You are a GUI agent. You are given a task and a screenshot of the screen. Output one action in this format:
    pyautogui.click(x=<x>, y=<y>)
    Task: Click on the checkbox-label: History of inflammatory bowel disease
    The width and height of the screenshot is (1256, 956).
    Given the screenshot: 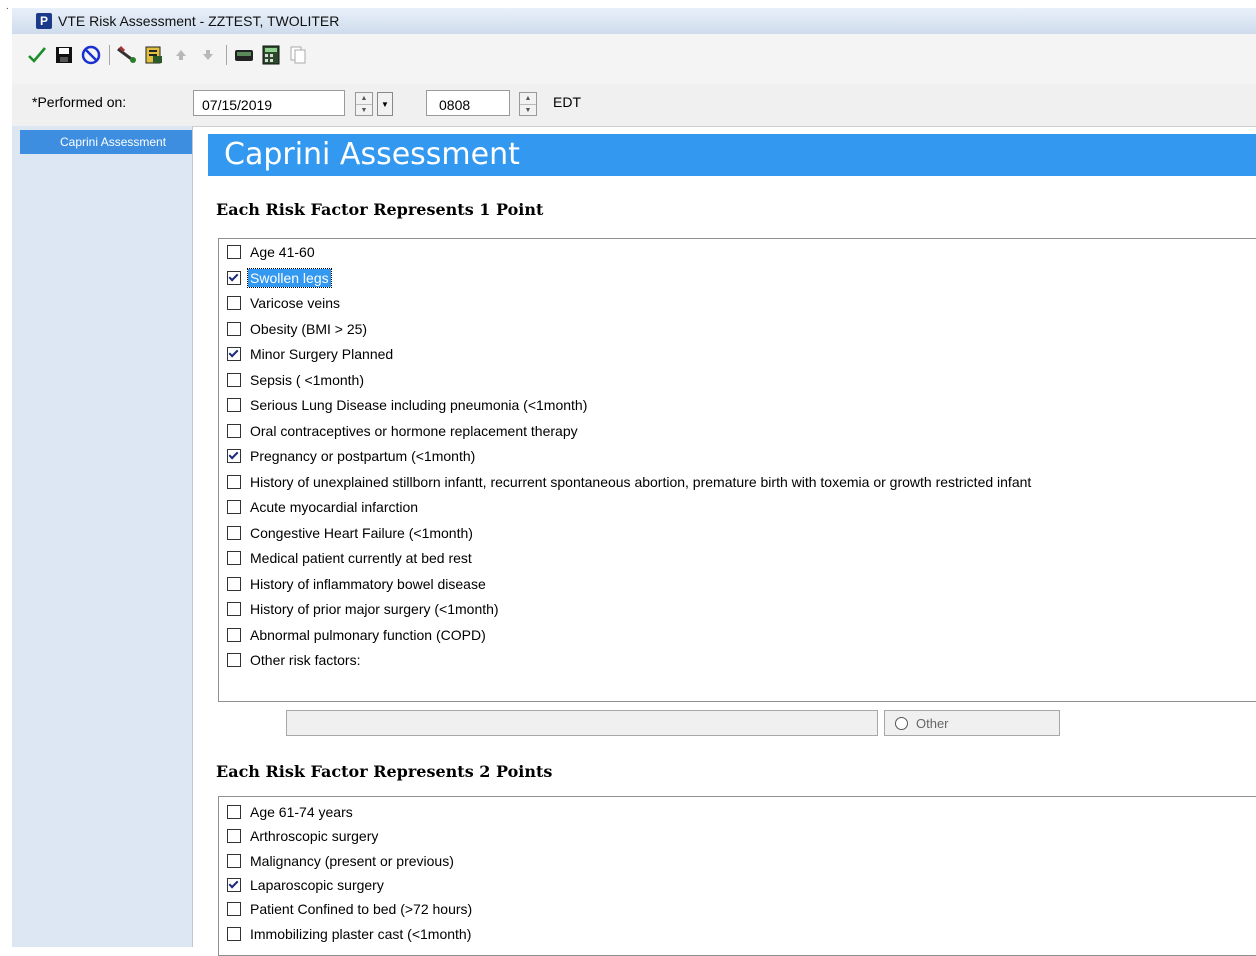 What is the action you would take?
    pyautogui.click(x=368, y=584)
    